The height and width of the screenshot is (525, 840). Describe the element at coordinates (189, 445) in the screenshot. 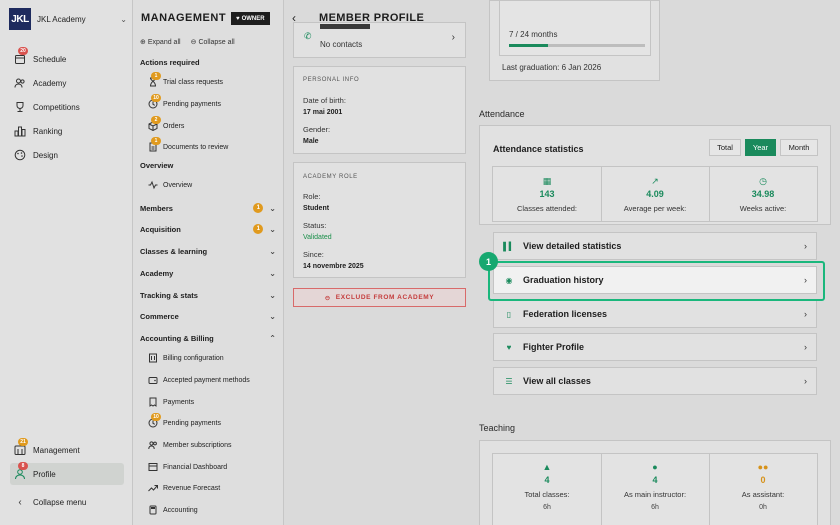

I see `member-subscriptions-item: Member subscriptions` at that location.